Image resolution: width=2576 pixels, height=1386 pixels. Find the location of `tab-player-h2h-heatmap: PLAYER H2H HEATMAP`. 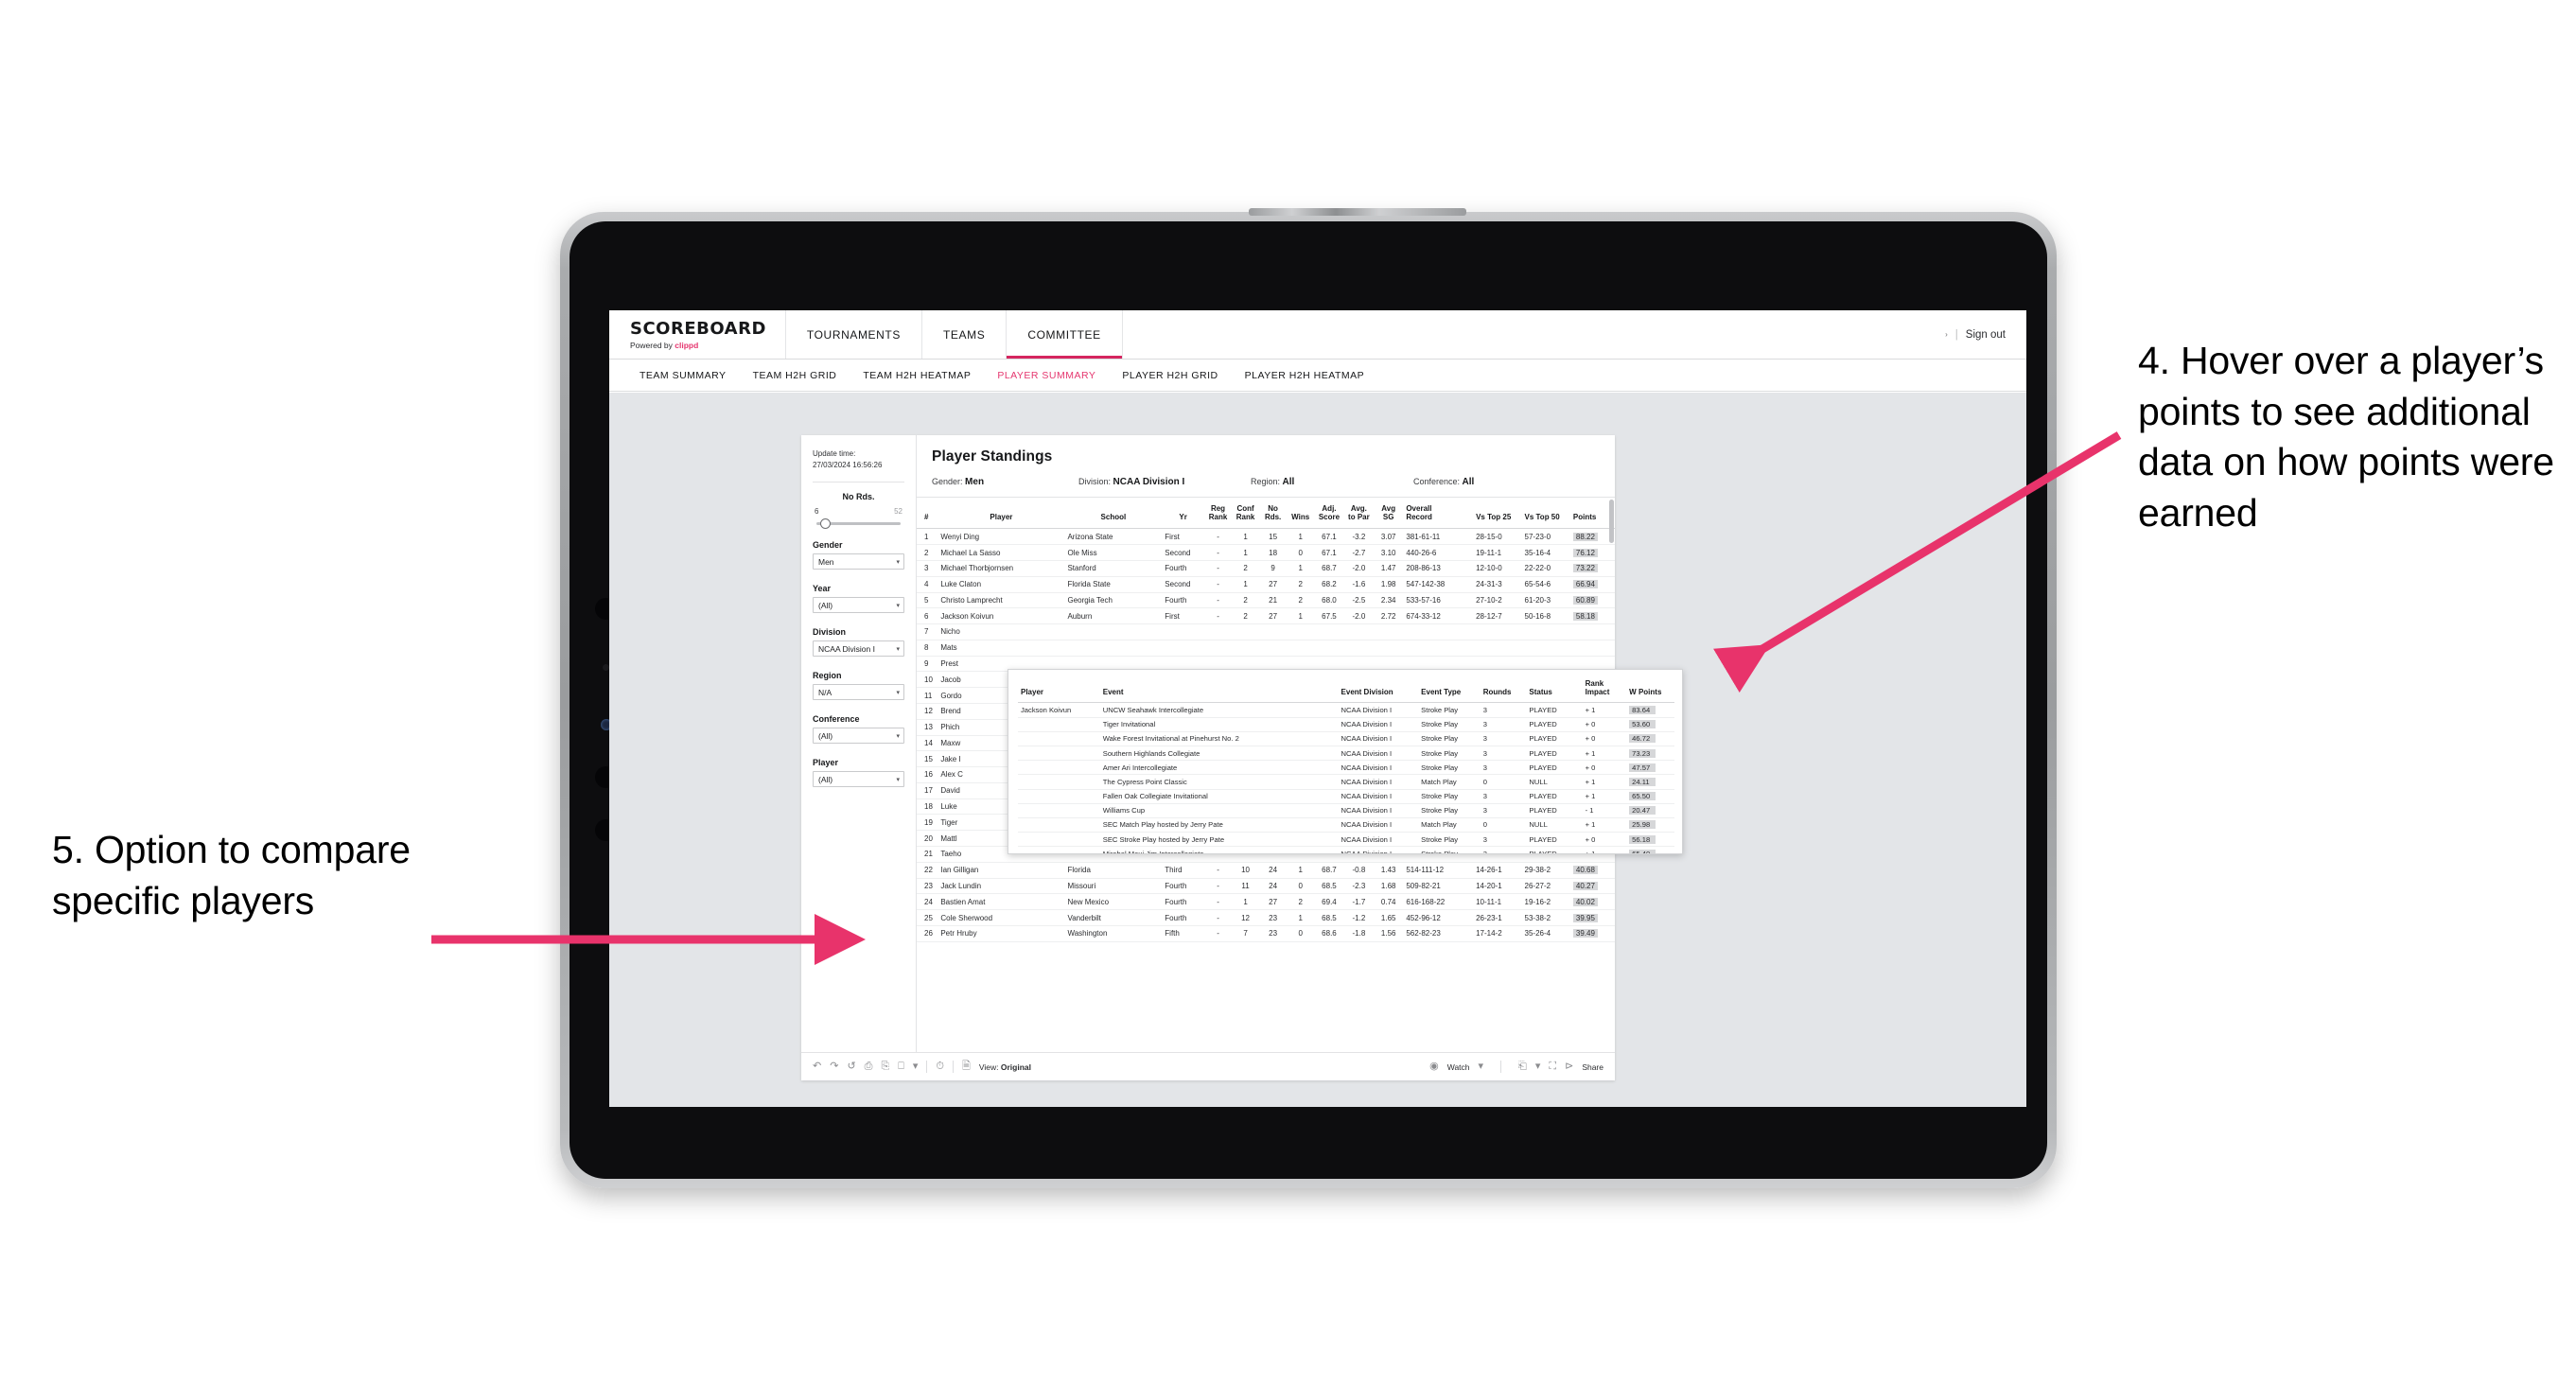

tab-player-h2h-heatmap: PLAYER H2H HEATMAP is located at coordinates (1305, 375).